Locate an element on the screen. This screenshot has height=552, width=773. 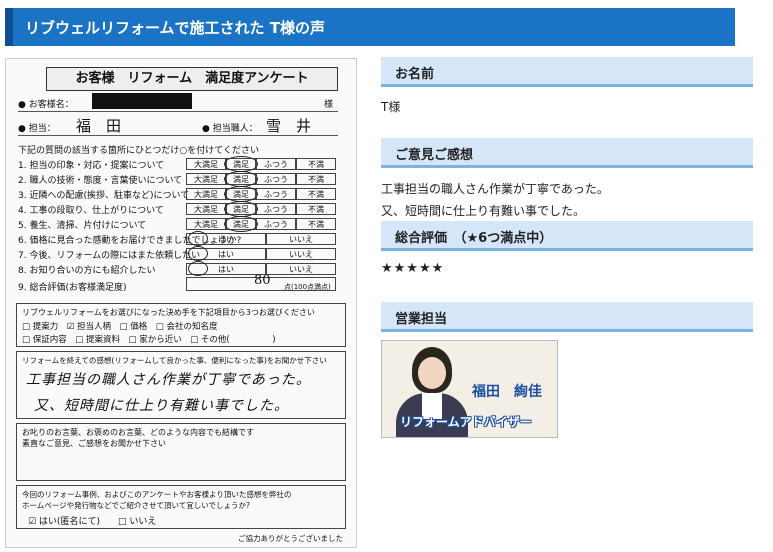
question-1: 1. 担当の印象・対応・提案について is located at coordinates (91, 166).